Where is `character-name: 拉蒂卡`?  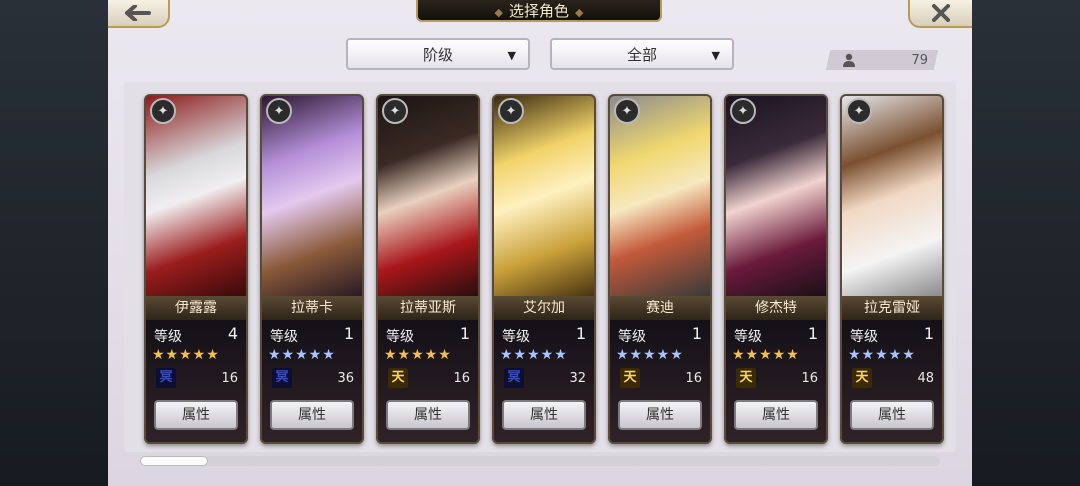 character-name: 拉蒂卡 is located at coordinates (312, 308).